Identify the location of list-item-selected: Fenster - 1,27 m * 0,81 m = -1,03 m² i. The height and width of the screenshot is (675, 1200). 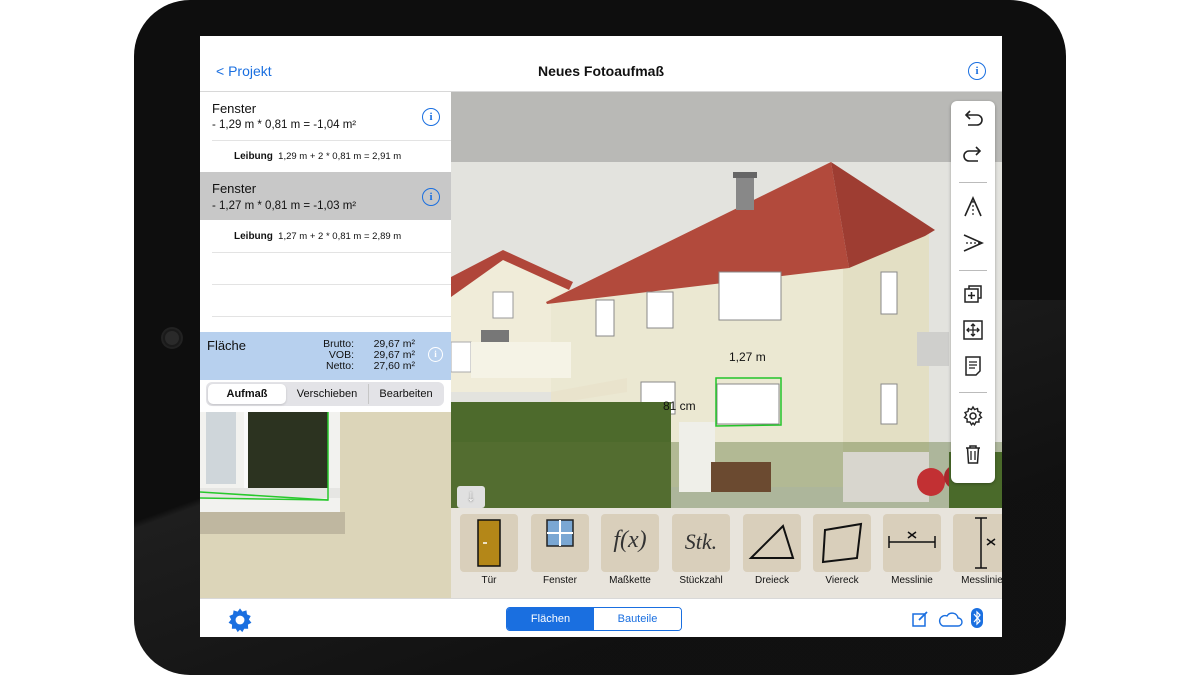
(325, 196).